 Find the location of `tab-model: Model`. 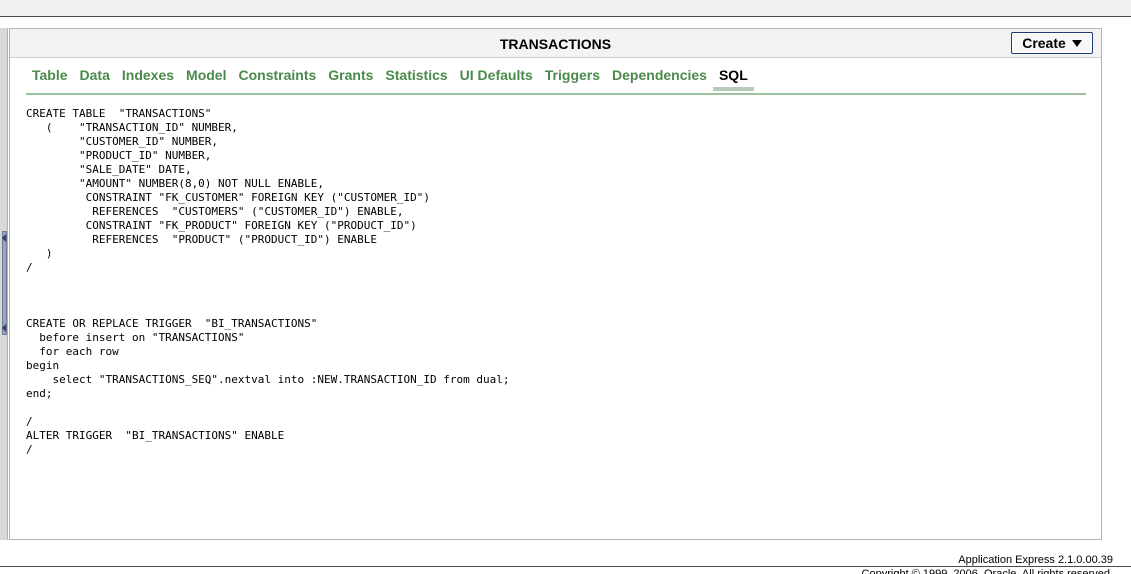

tab-model: Model is located at coordinates (206, 79).